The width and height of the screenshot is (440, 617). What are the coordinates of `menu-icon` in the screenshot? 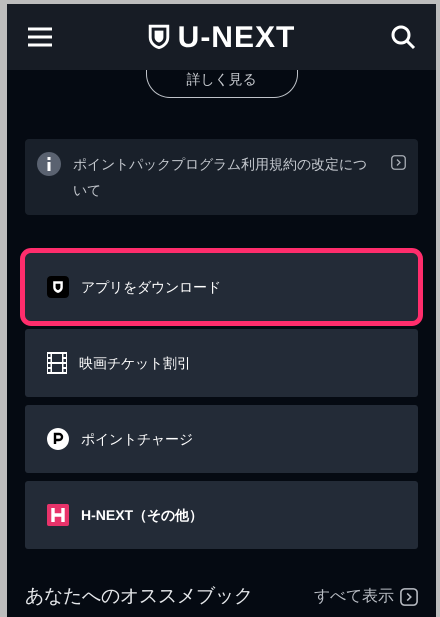 It's located at (40, 37).